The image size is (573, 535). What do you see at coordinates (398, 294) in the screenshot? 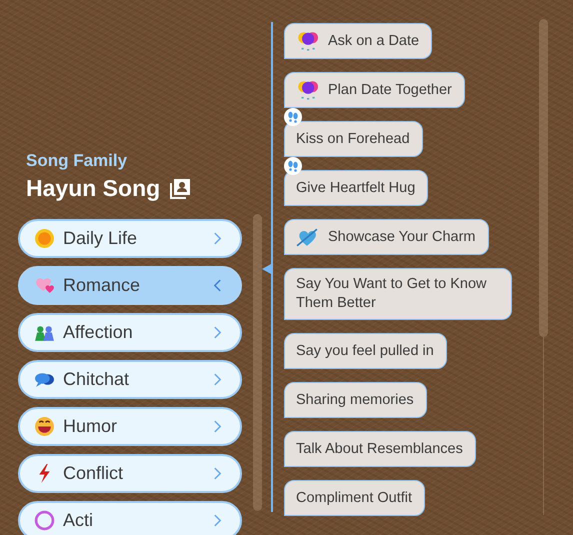
I see `action-button: Say You Want to Get to Know Them Better` at bounding box center [398, 294].